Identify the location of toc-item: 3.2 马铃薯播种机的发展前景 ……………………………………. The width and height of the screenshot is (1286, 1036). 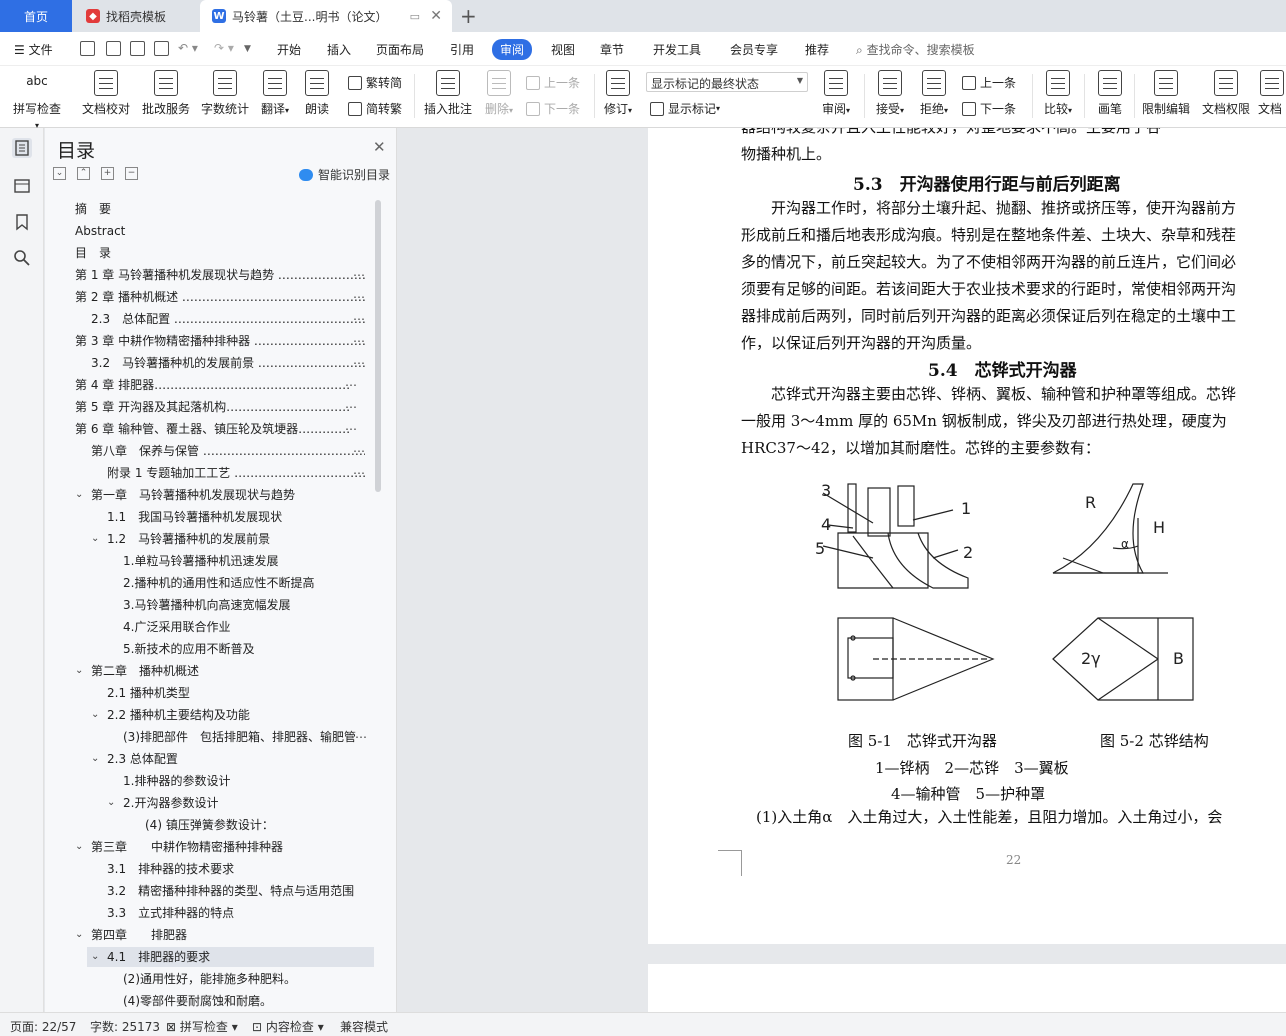
(228, 363).